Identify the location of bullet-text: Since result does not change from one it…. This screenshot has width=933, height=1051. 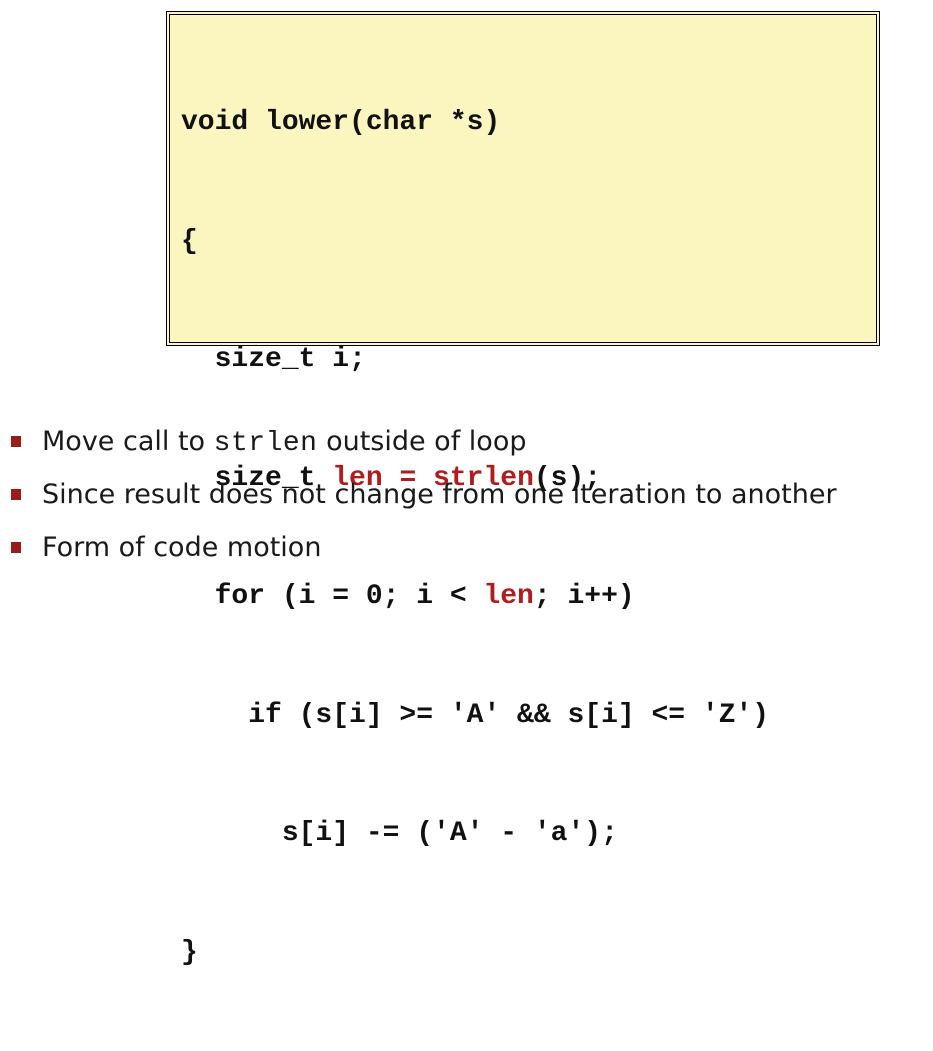
(439, 494).